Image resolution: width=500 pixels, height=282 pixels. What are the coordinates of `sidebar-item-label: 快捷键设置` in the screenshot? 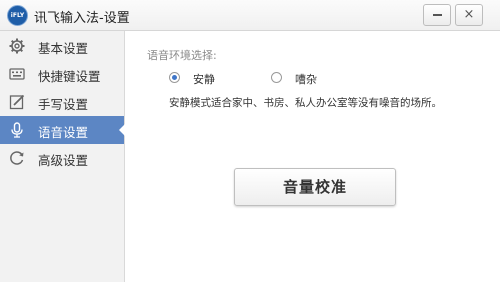 It's located at (69, 76).